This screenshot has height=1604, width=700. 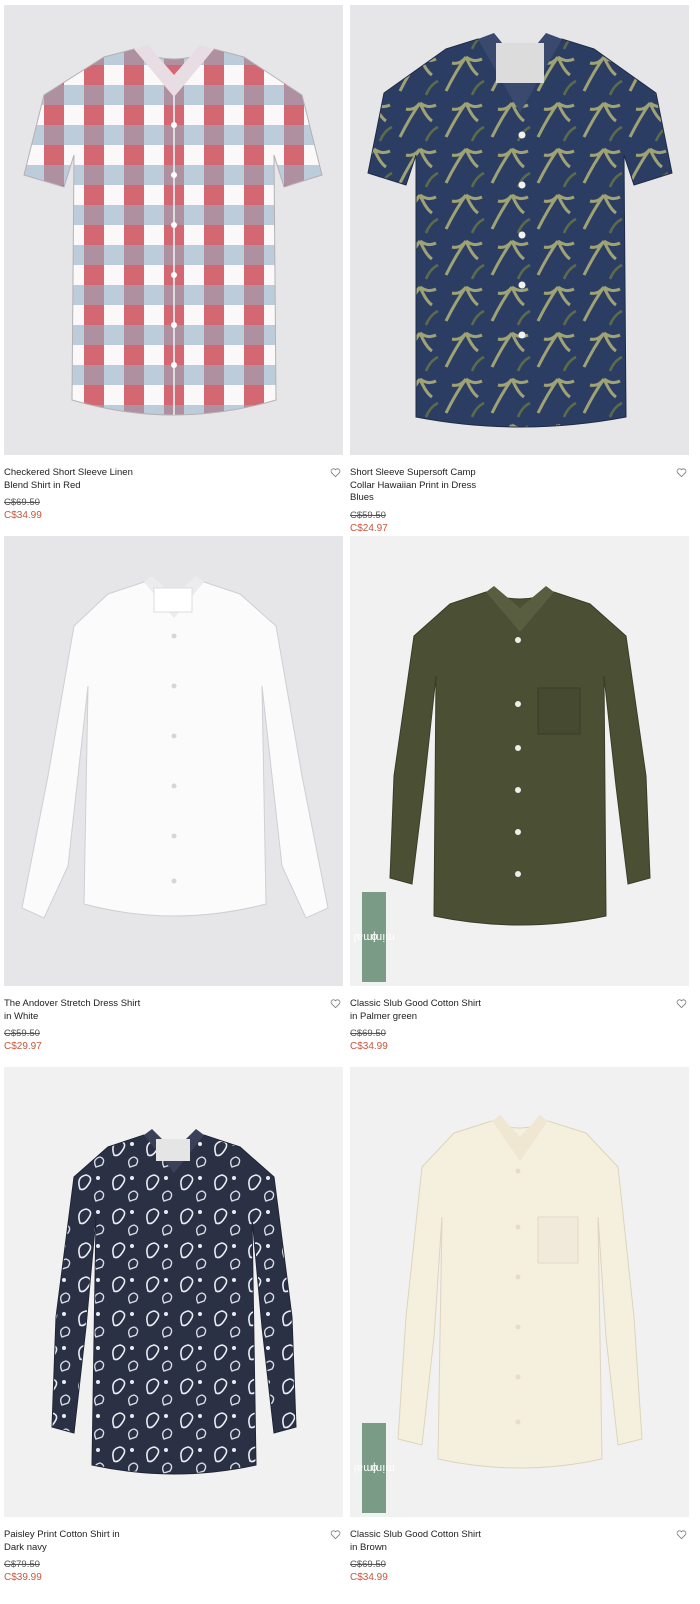 What do you see at coordinates (420, 1541) in the screenshot?
I see `product-title: Classic Slub Good Cotton Shirt in Brown` at bounding box center [420, 1541].